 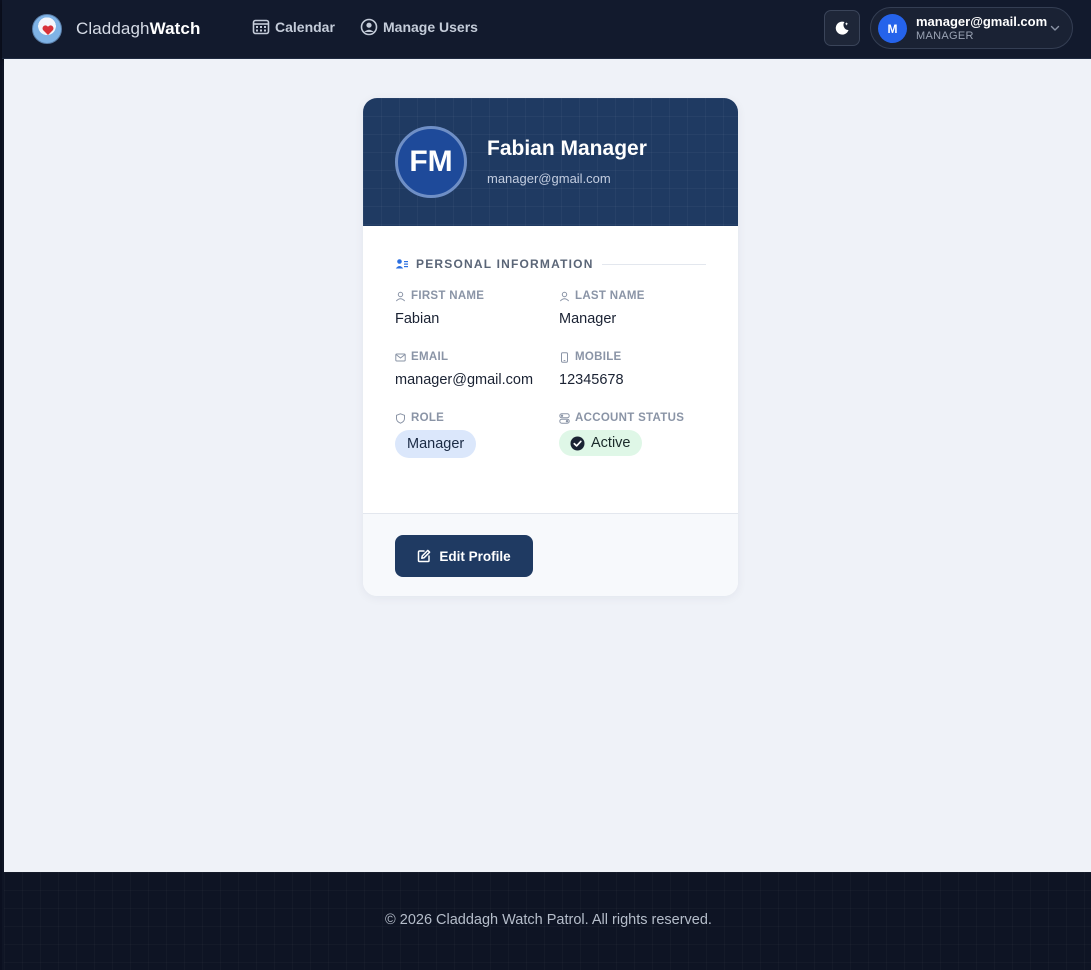 What do you see at coordinates (602, 308) in the screenshot?
I see `field-last-name: LAST NAME Manager` at bounding box center [602, 308].